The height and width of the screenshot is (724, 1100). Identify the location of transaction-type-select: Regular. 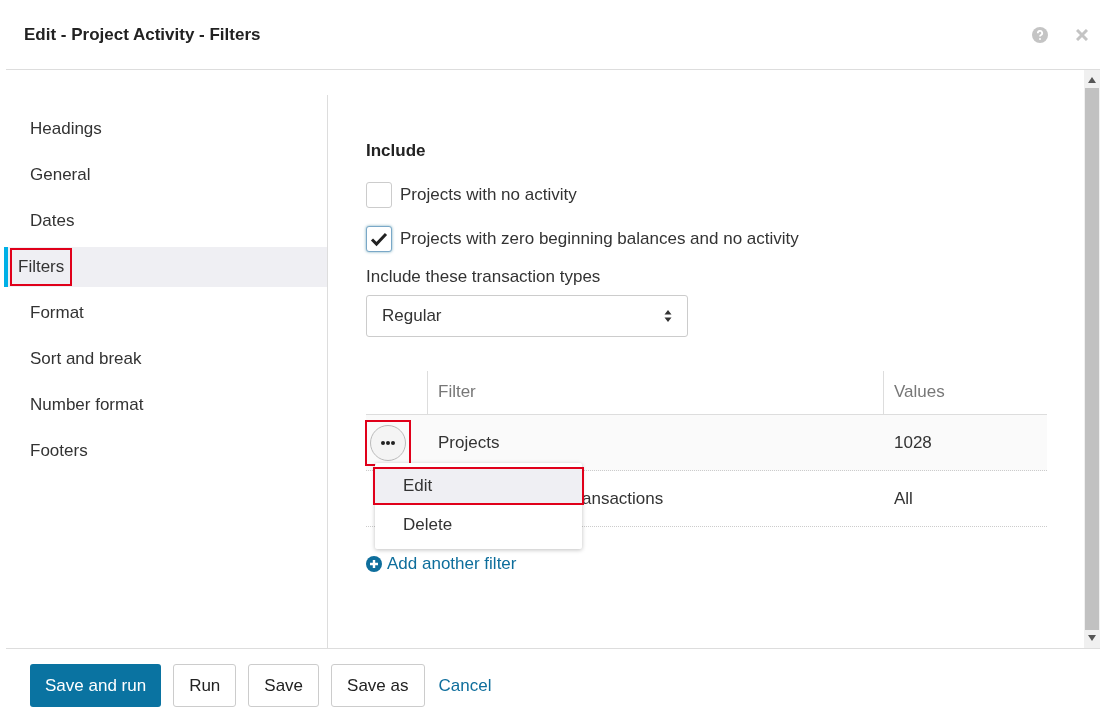
(527, 316).